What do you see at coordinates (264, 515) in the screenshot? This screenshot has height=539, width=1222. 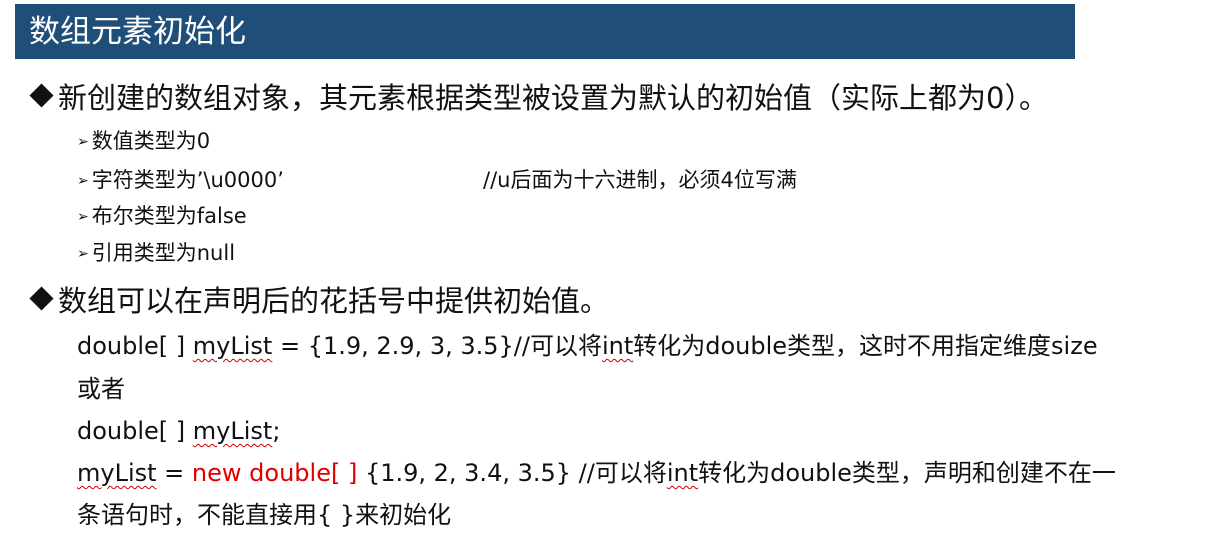 I see `code-line-5: 条语句时，不能直接用{ }来初始化` at bounding box center [264, 515].